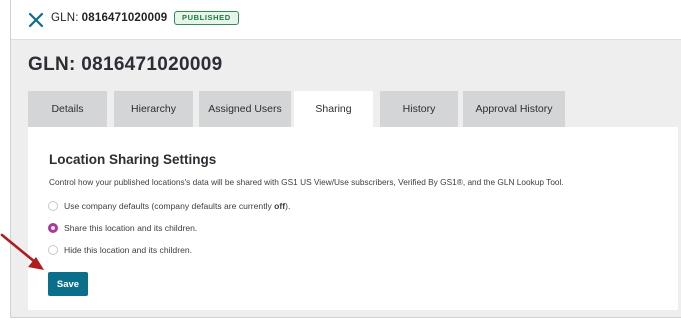 This screenshot has width=681, height=325. I want to click on sharing-heading: Location Sharing Settings, so click(133, 159).